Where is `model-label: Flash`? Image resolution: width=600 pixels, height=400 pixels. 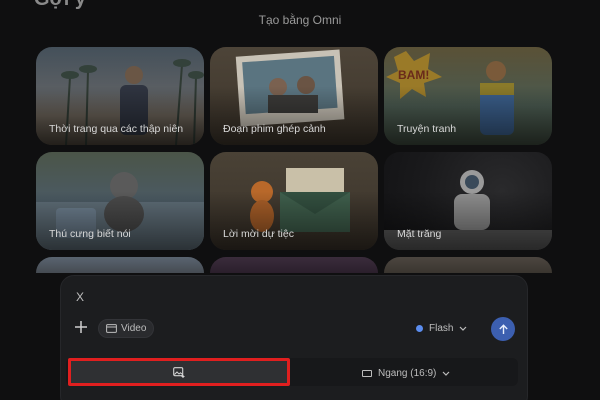
model-label: Flash is located at coordinates (441, 328).